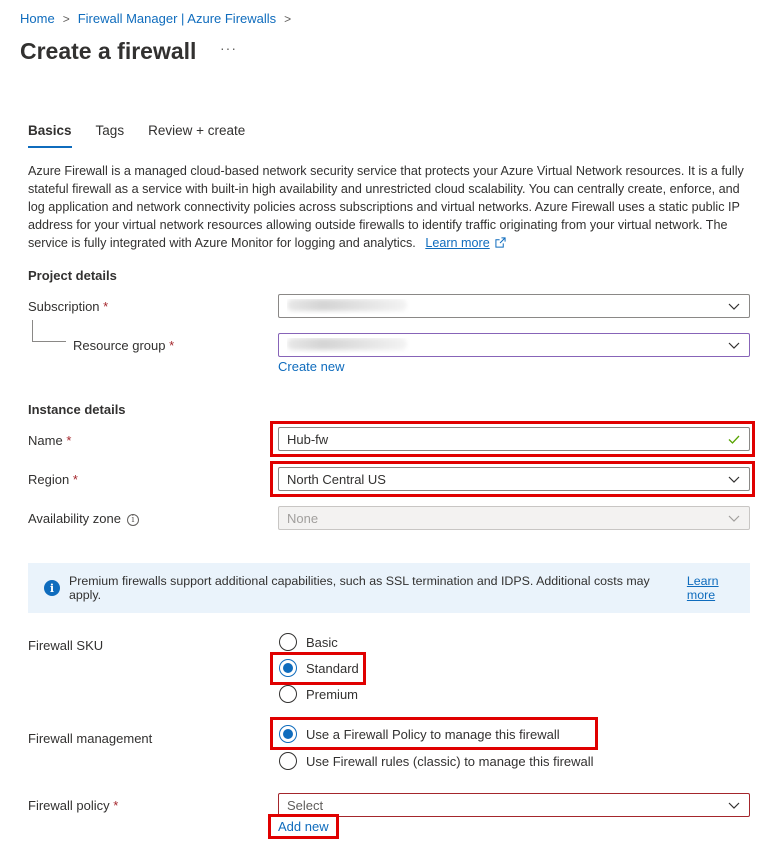 The width and height of the screenshot is (770, 852). Describe the element at coordinates (514, 805) in the screenshot. I see `firewall-policy-dropdown: Select` at that location.